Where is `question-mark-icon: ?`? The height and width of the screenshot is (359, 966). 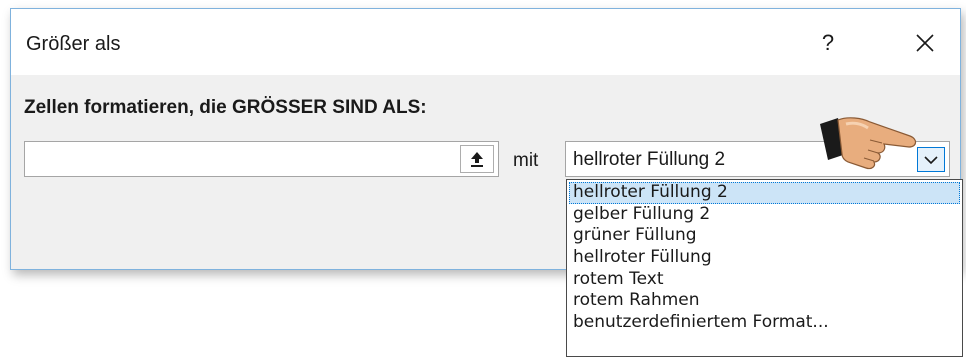
question-mark-icon: ? is located at coordinates (828, 42).